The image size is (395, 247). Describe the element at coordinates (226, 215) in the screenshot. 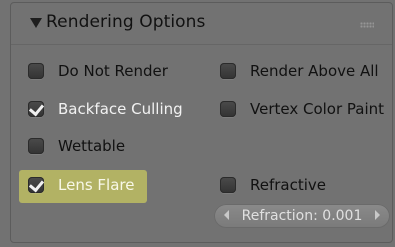

I see `decrement-arrow-icon` at that location.